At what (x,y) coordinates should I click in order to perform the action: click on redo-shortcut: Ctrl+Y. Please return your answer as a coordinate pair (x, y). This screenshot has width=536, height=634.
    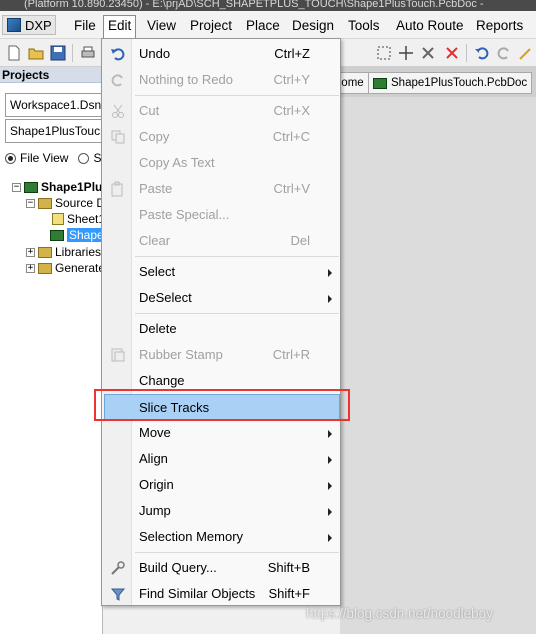
    Looking at the image, I should click on (291, 79).